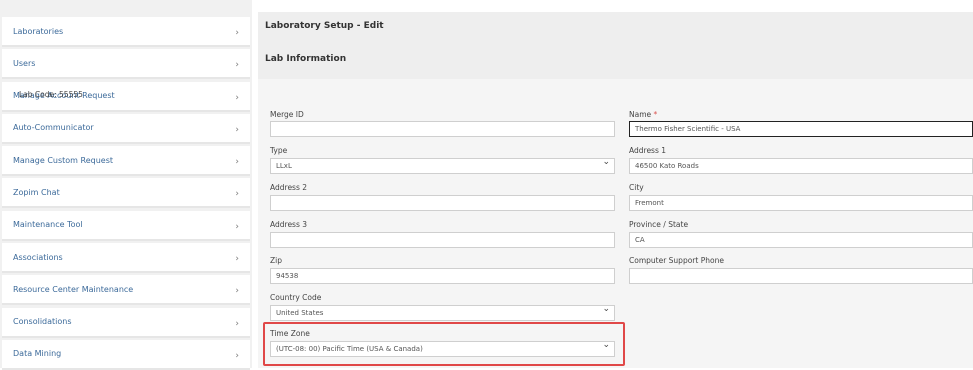 The height and width of the screenshot is (370, 973). Describe the element at coordinates (444, 344) in the screenshot. I see `highlight-box` at that location.